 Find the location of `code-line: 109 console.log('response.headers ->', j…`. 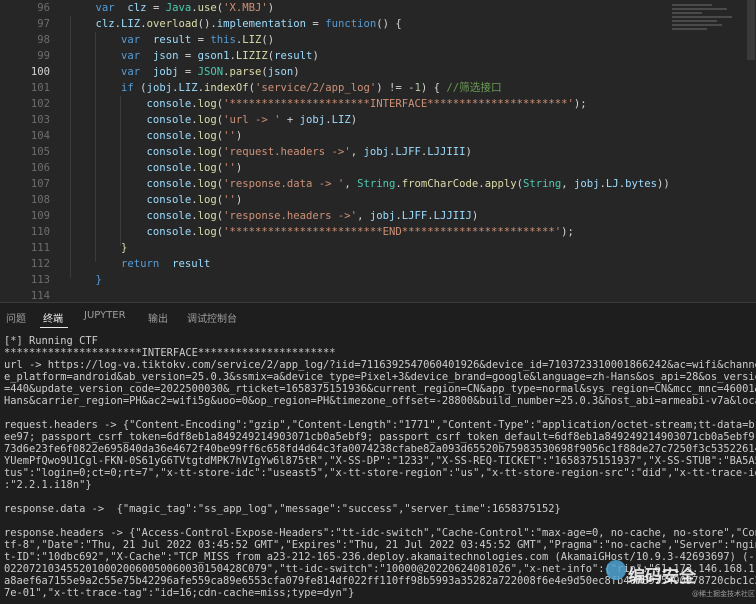

code-line: 109 console.log('response.headers ->', j… is located at coordinates (378, 216).